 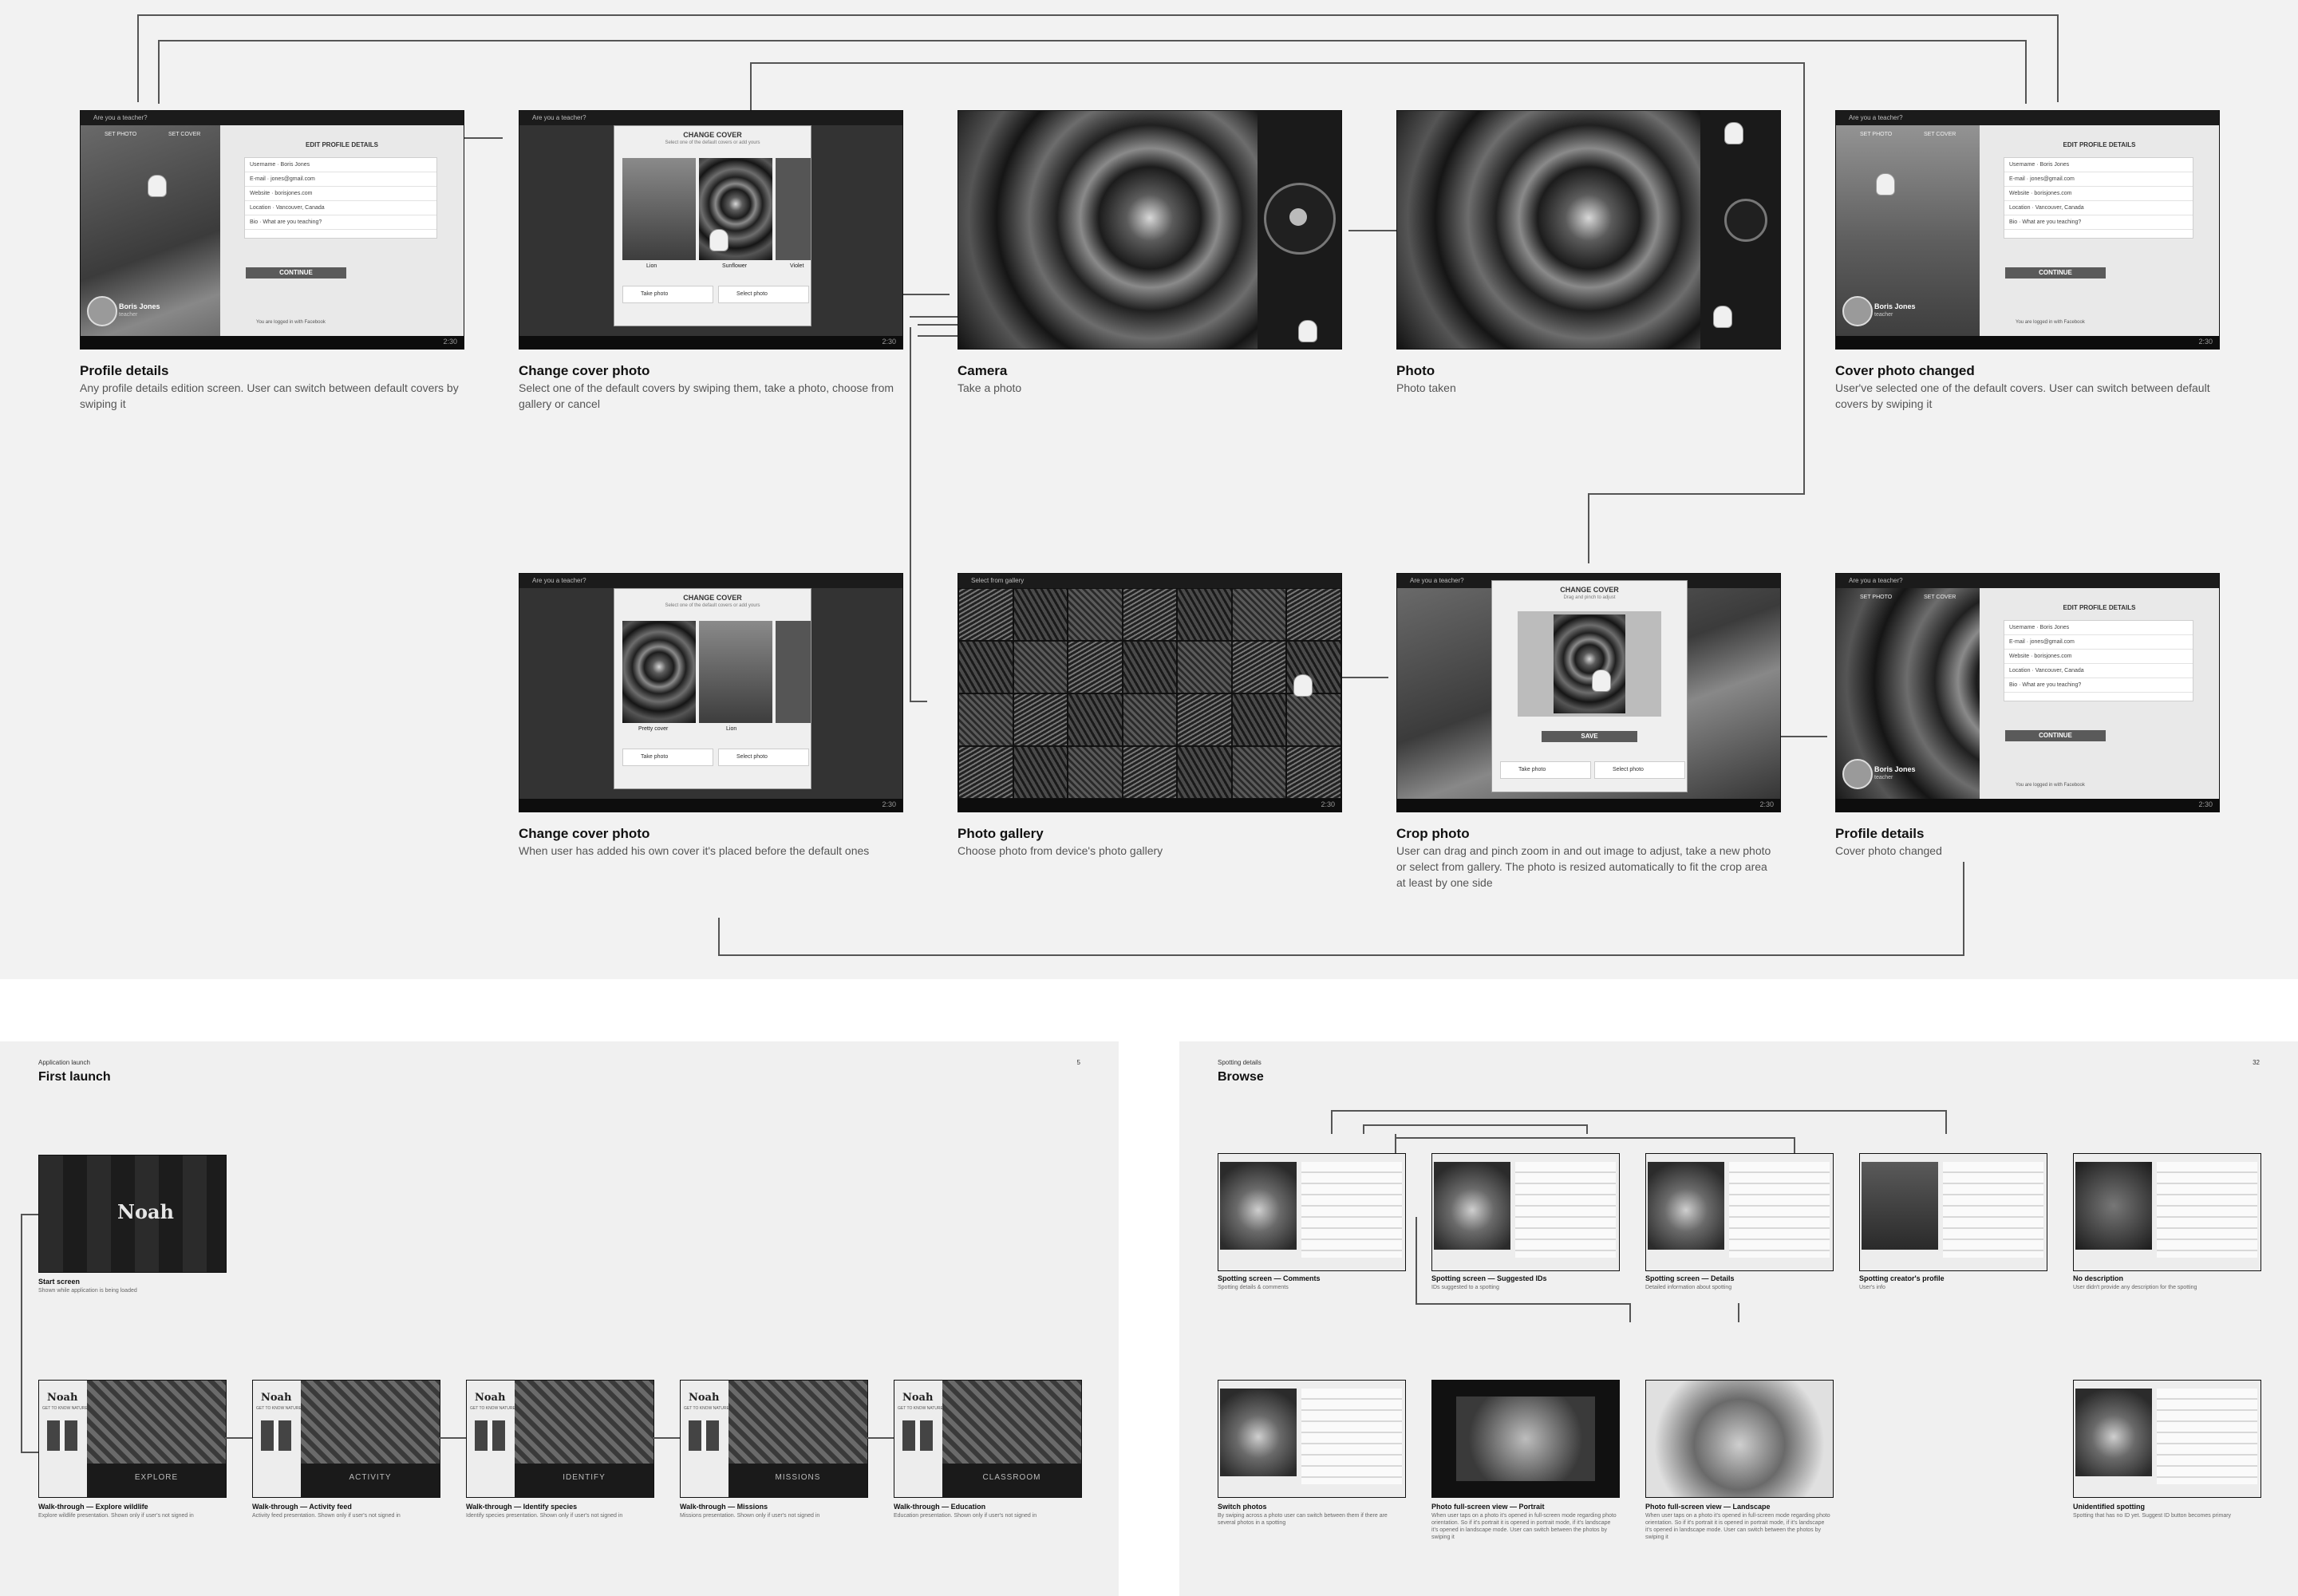 I want to click on cover-pretty, so click(x=659, y=672).